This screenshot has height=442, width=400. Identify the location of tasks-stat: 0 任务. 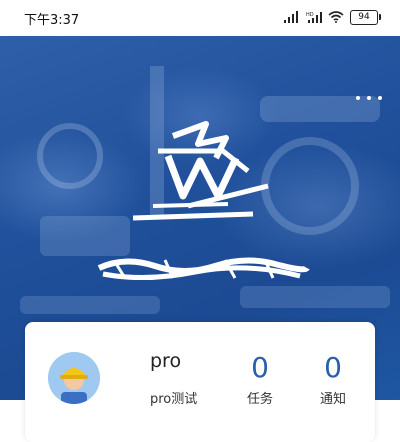
(260, 378).